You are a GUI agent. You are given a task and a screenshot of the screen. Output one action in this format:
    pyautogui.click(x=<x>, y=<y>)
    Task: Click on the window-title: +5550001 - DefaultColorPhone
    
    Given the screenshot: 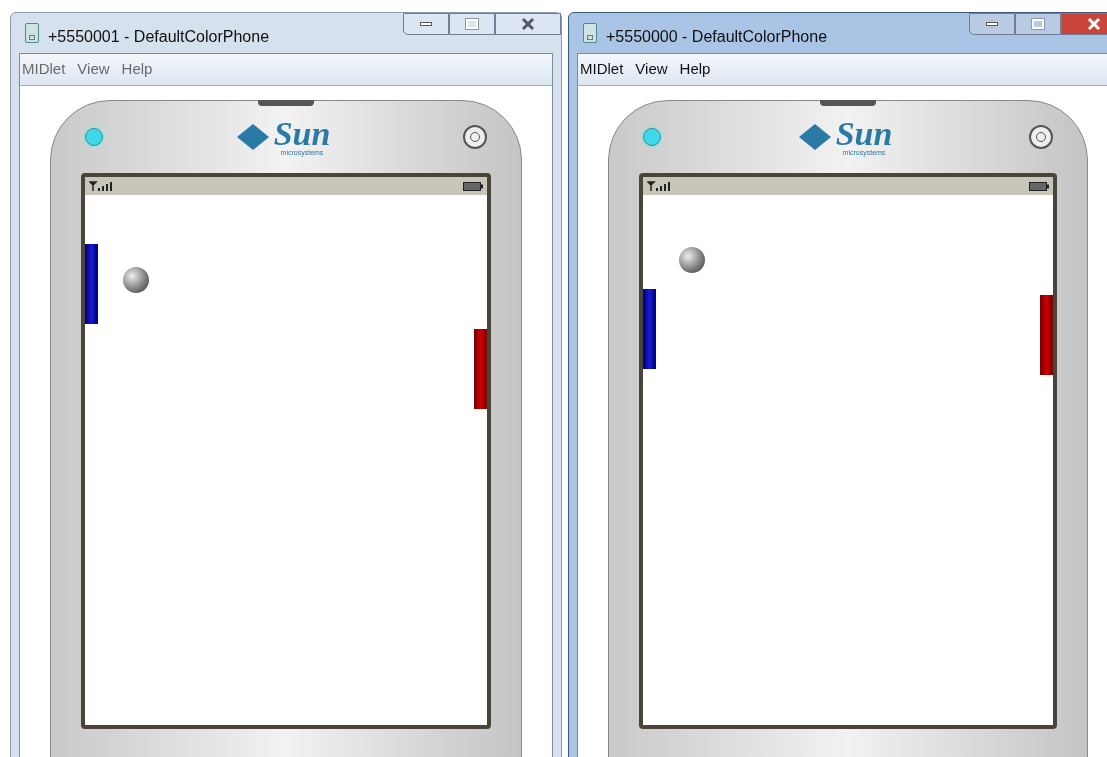 What is the action you would take?
    pyautogui.click(x=159, y=37)
    